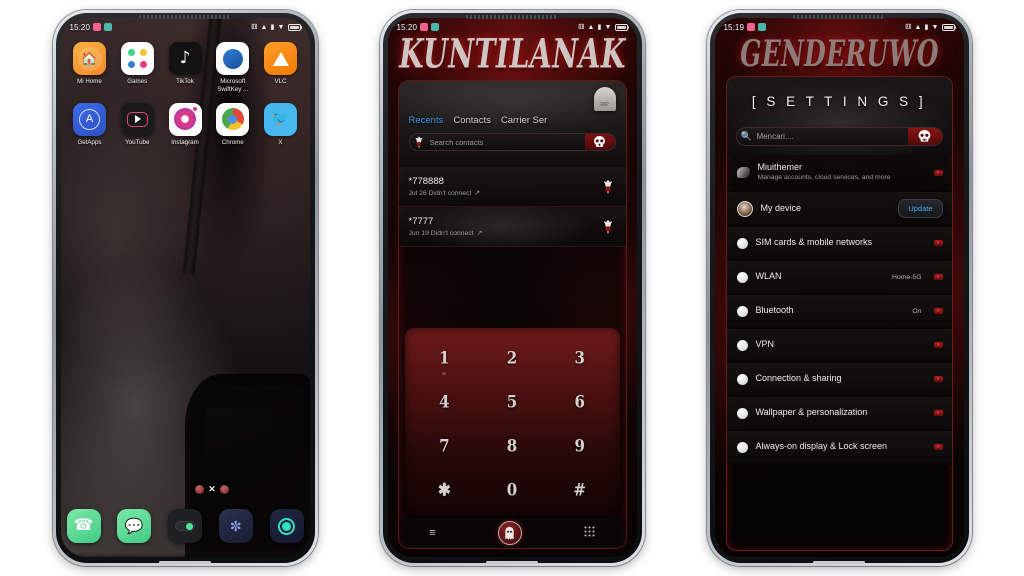  I want to click on dock-phone-icon: ☎, so click(83, 526).